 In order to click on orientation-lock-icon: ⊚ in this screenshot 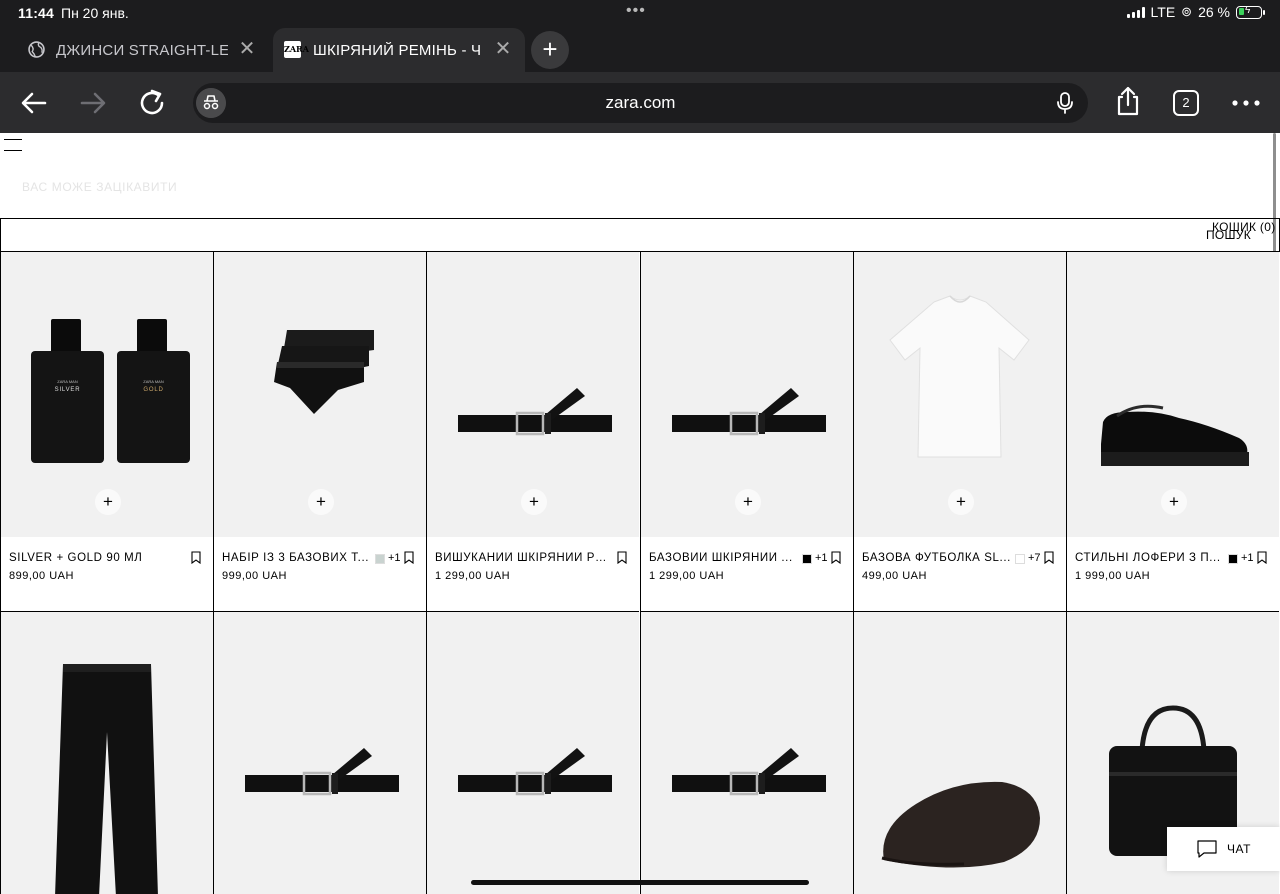, I will do `click(1187, 11)`.